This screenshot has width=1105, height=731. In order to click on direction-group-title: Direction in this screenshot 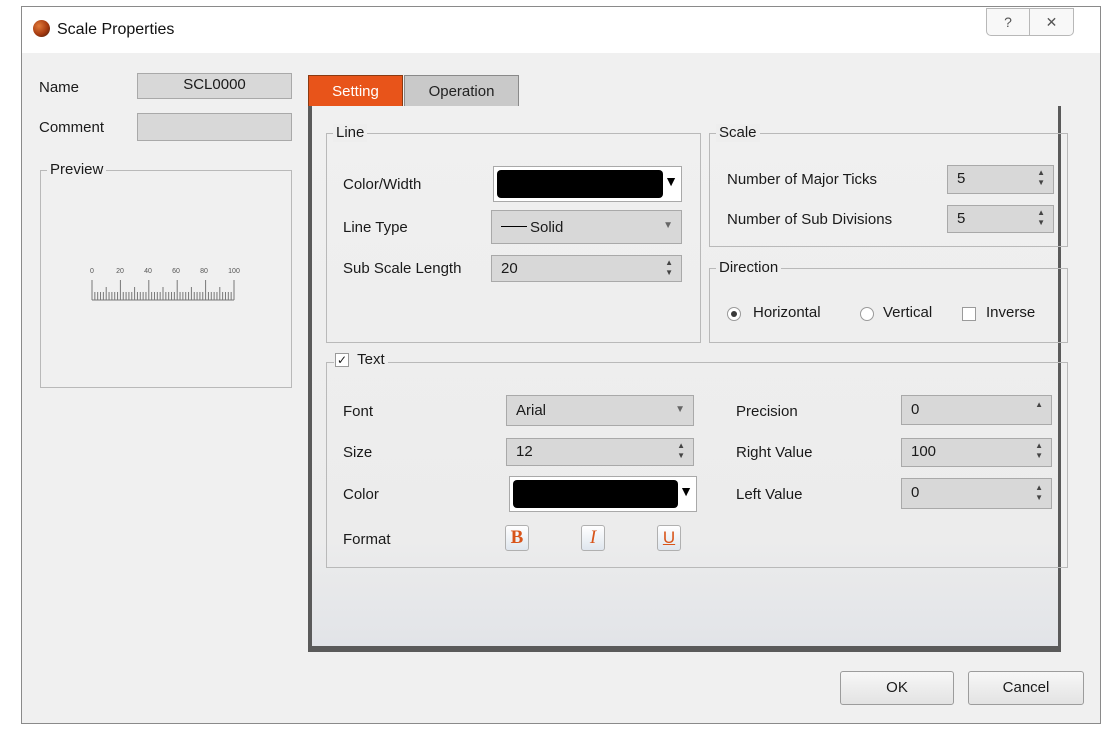, I will do `click(749, 268)`.